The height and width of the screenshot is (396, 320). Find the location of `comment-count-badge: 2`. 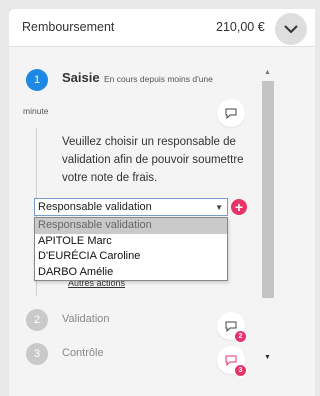

comment-count-badge: 2 is located at coordinates (240, 336).